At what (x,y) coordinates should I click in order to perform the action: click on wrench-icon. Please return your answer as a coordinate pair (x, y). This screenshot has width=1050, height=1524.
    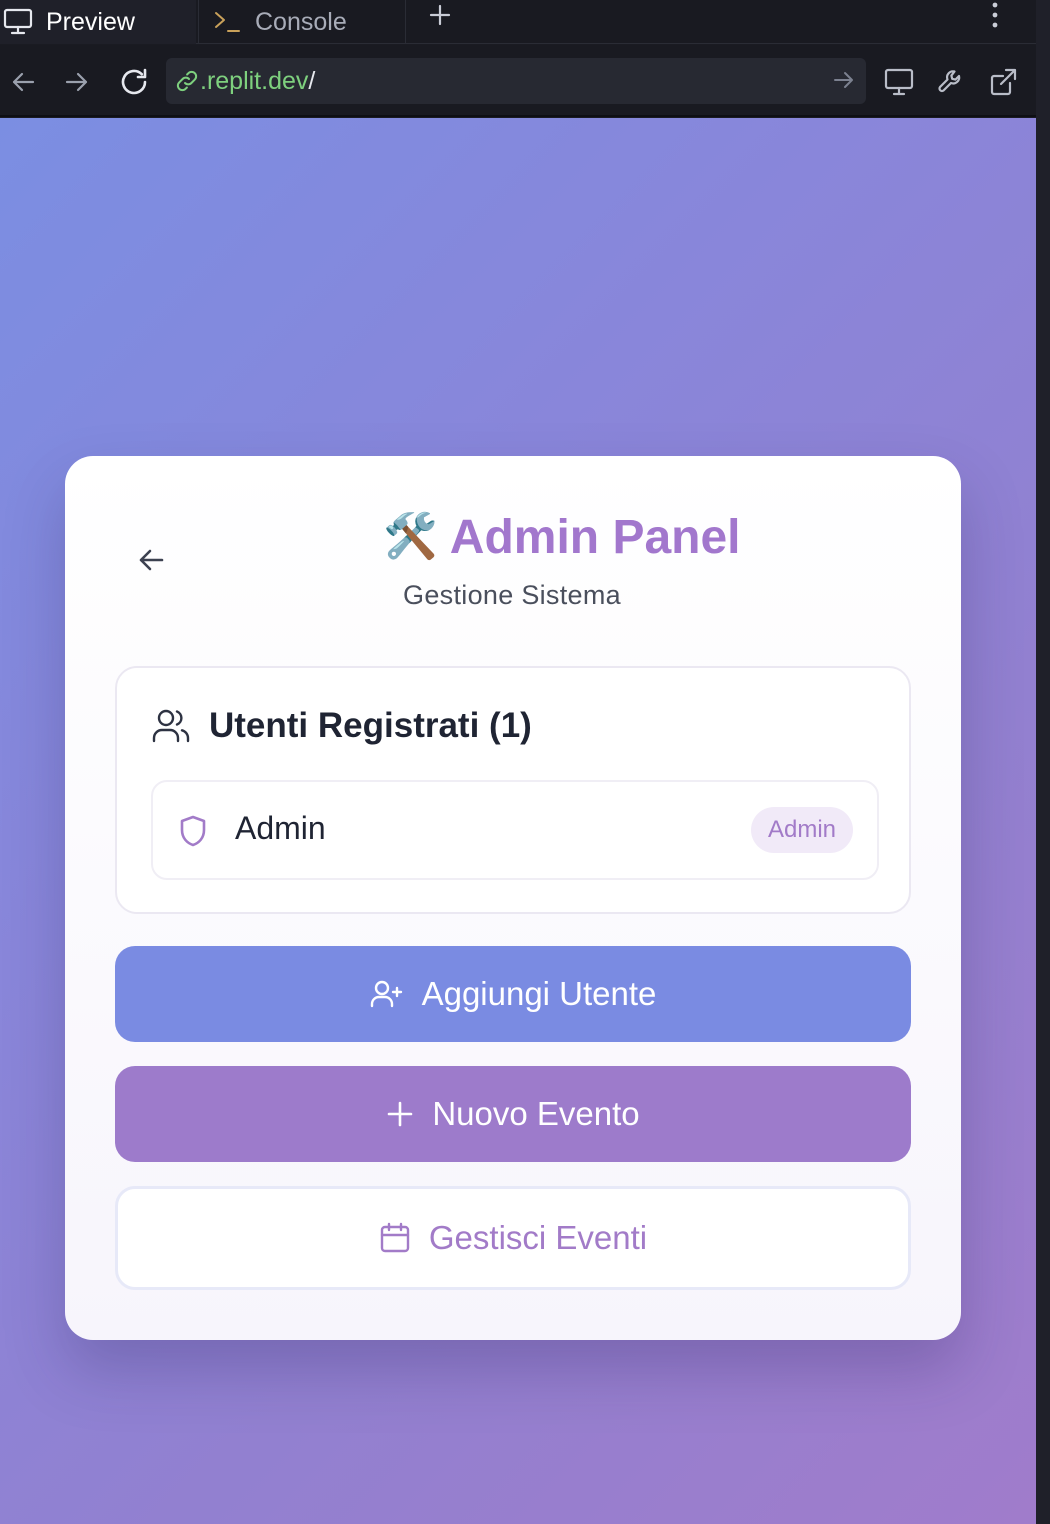
    Looking at the image, I should click on (949, 81).